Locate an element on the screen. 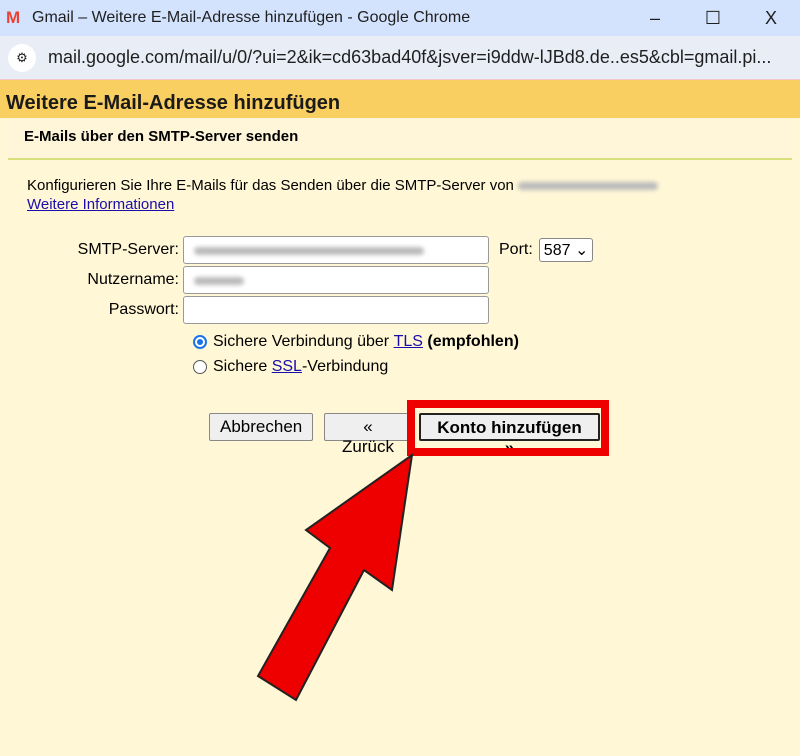 The image size is (800, 756). red-arrow-icon is located at coordinates (335, 577).